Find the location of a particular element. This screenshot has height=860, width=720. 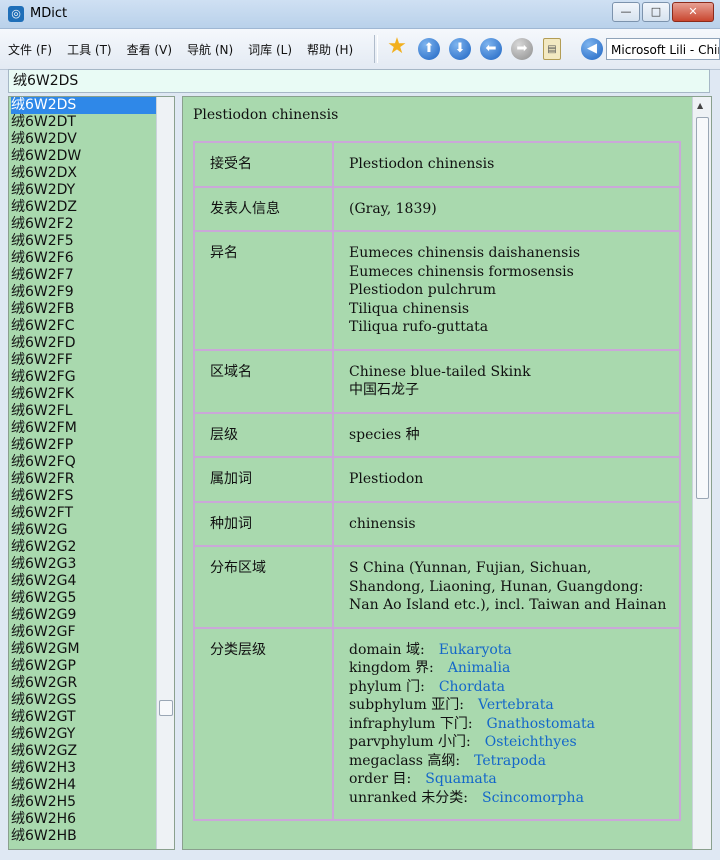

toolbar-separator is located at coordinates (376, 49).